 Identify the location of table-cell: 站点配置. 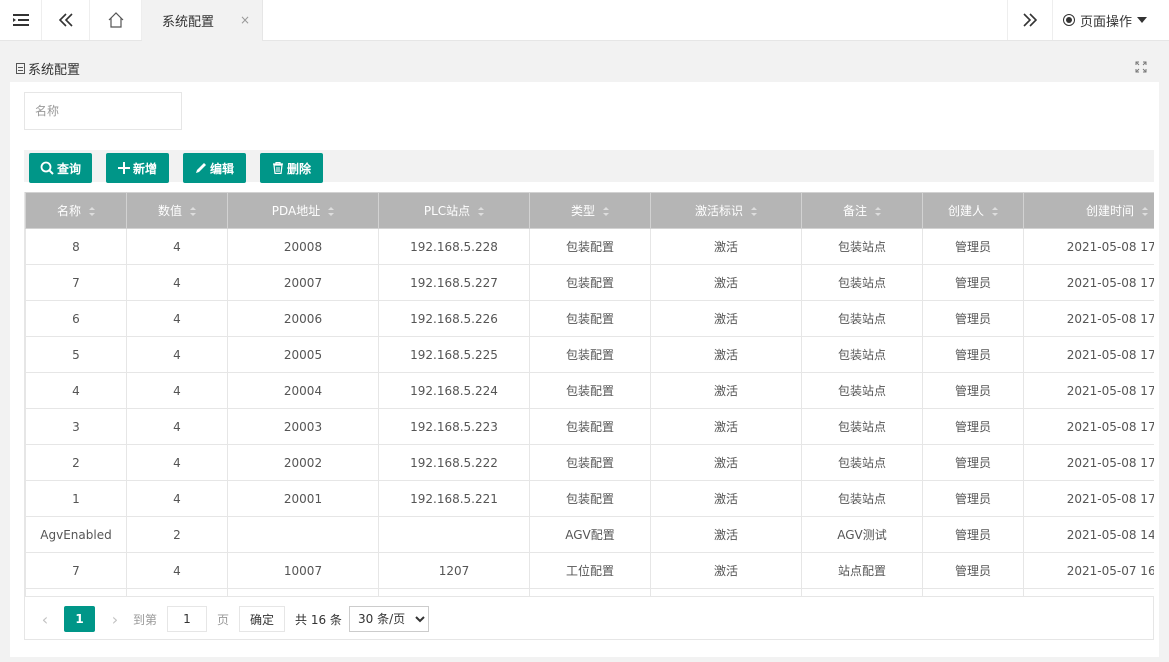
(862, 570).